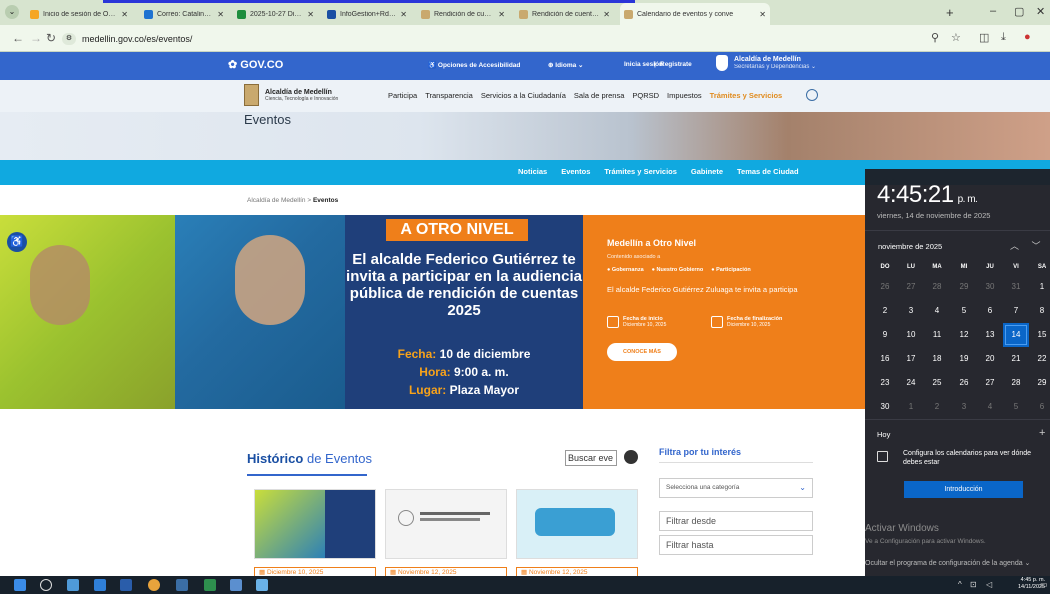 This screenshot has height=594, width=1050. Describe the element at coordinates (69, 38) in the screenshot. I see `site-info-icon: ⚙` at that location.